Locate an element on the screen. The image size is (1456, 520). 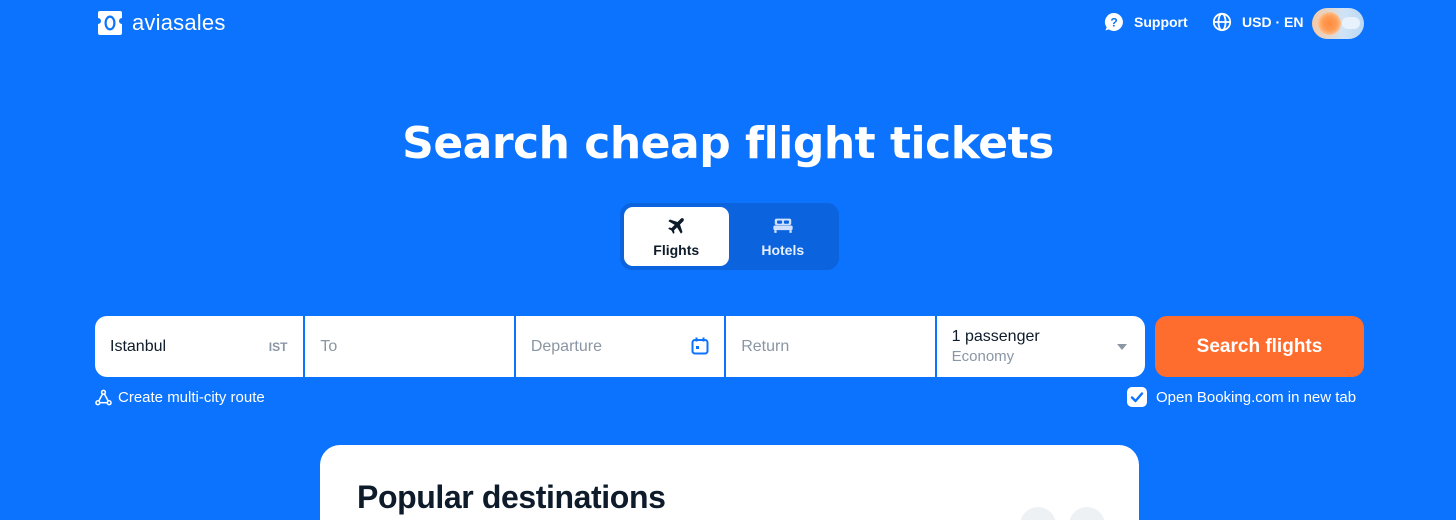
brand-name: aviasales is located at coordinates (179, 22).